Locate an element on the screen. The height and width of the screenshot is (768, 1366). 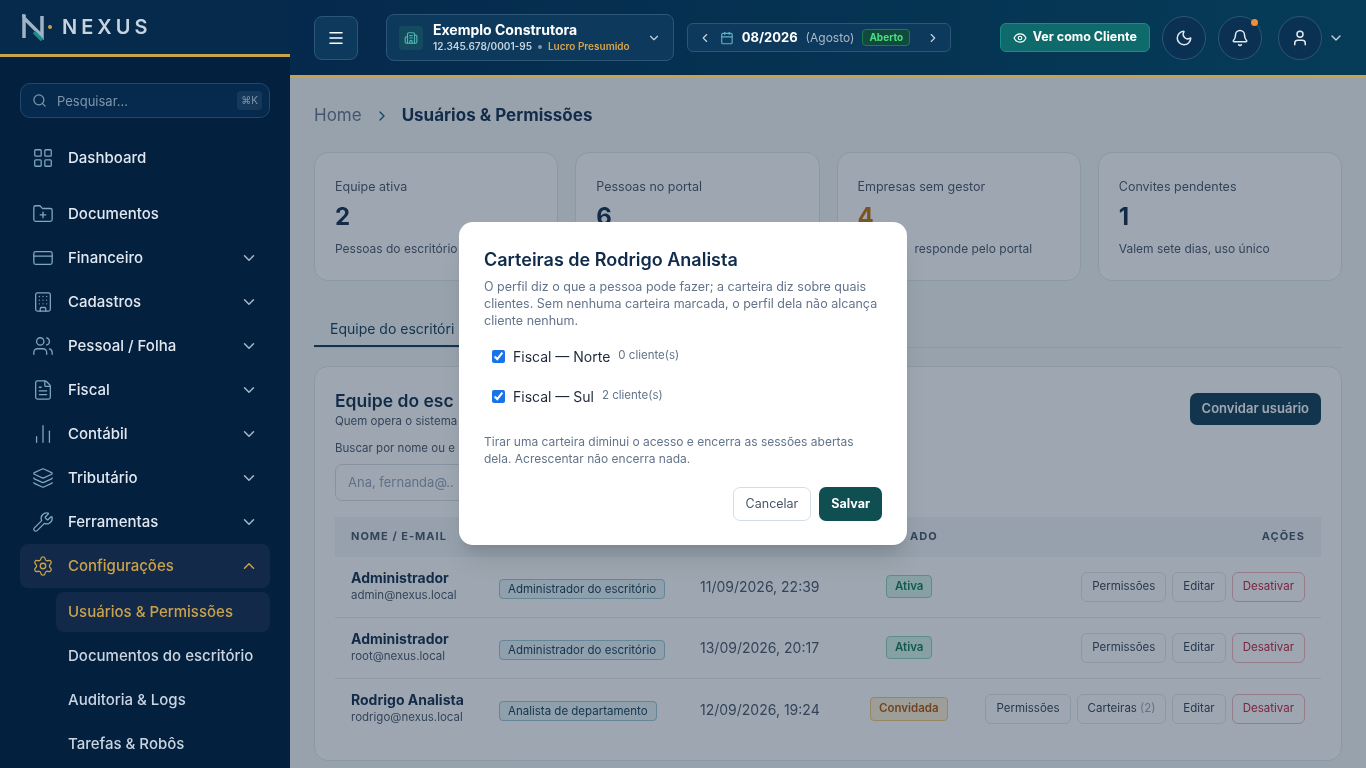
dialog-description: O perfil diz o que a pessoa pode fazer; a carteira diz sobre quais clientes. Sem nenhuma carteira marcada, o perfil dela não alcança cliente nenhum. is located at coordinates (681, 303).